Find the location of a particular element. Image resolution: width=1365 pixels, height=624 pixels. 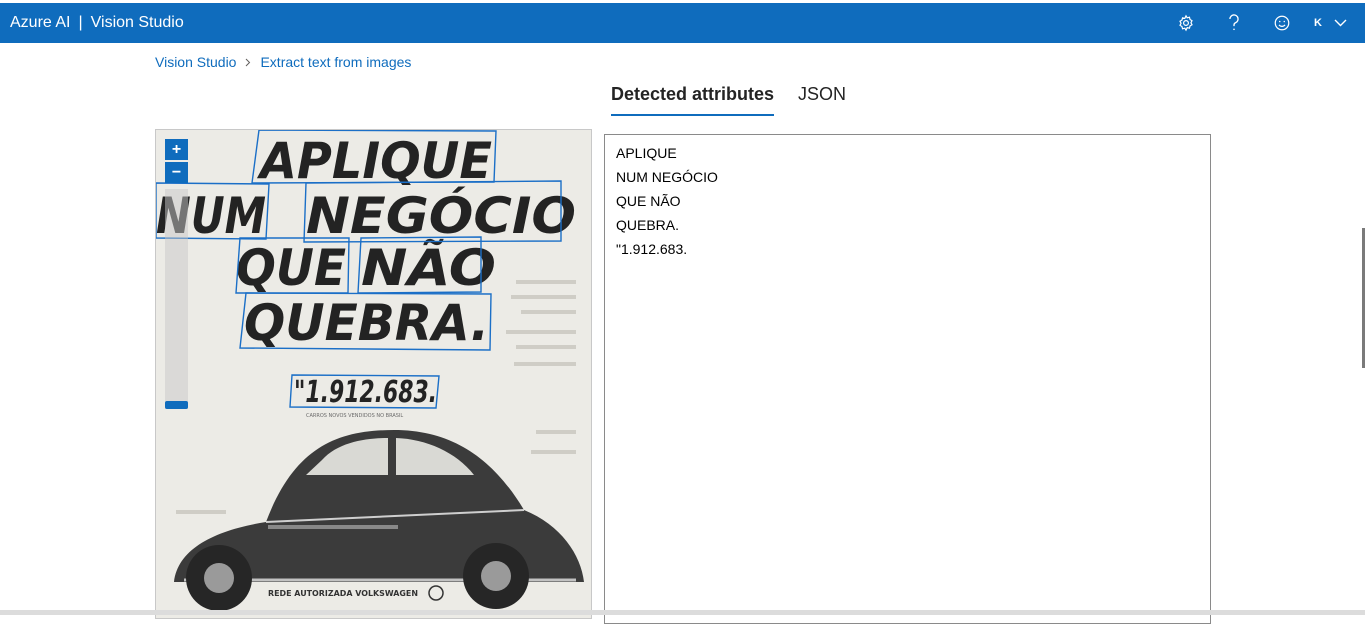

horizontal-scrollbar is located at coordinates (682, 612).